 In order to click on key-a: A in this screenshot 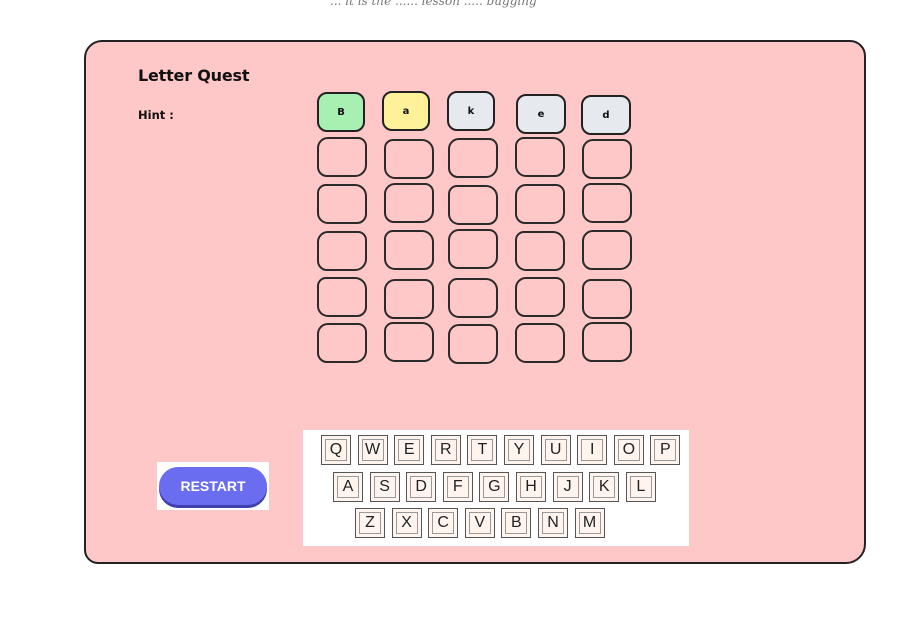, I will do `click(348, 487)`.